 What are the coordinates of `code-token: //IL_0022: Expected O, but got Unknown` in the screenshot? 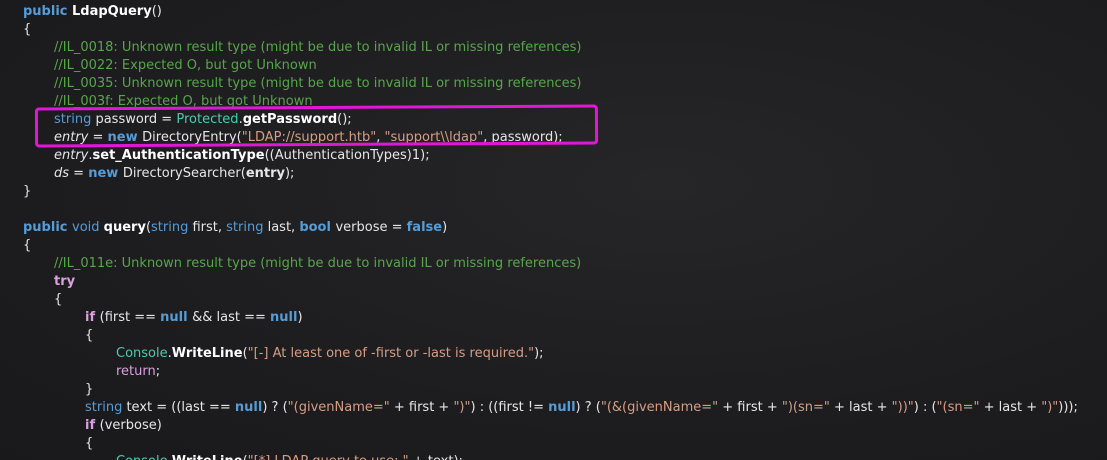 It's located at (185, 65).